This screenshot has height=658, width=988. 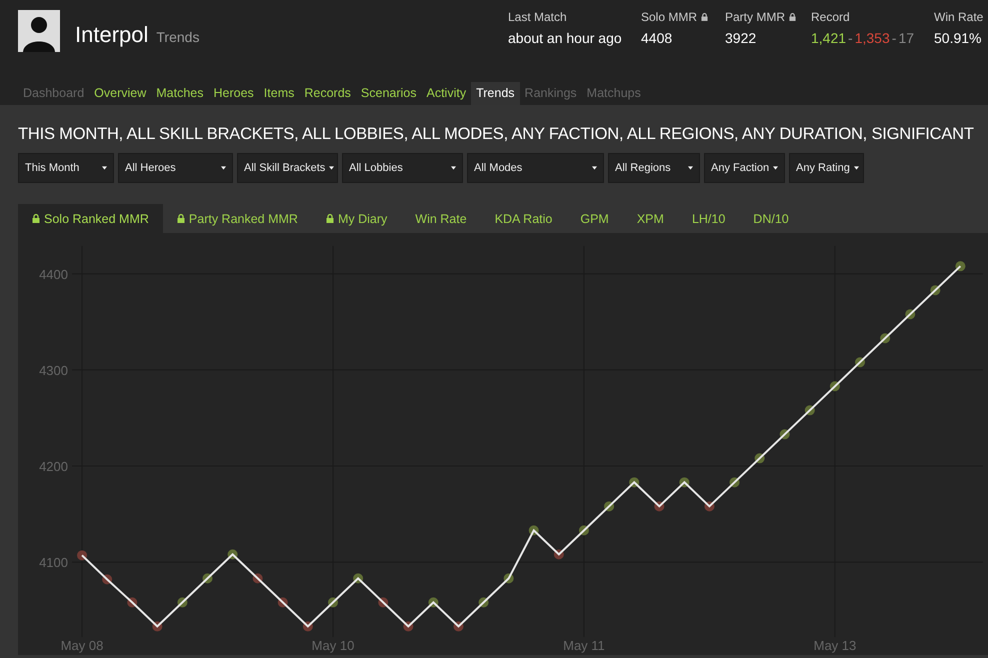 What do you see at coordinates (233, 93) in the screenshot?
I see `nav-tab: Heroes` at bounding box center [233, 93].